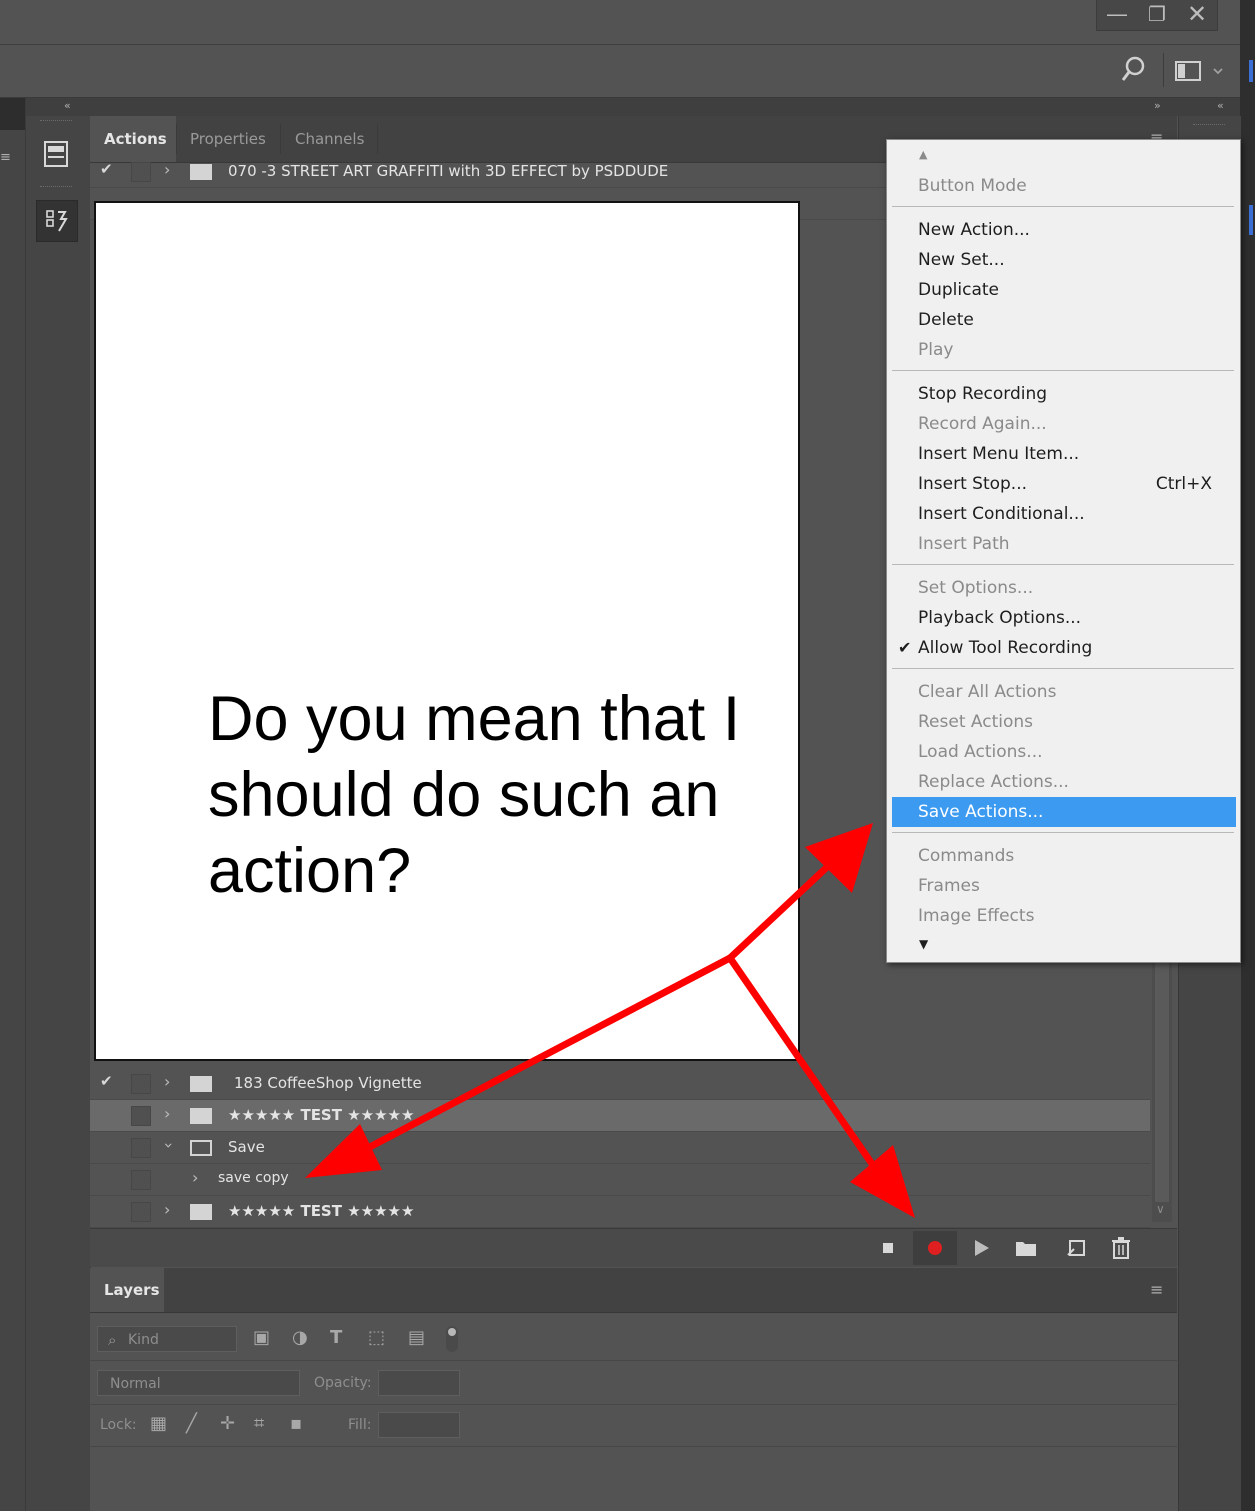  Describe the element at coordinates (1200, 74) in the screenshot. I see `workspace-icon` at that location.